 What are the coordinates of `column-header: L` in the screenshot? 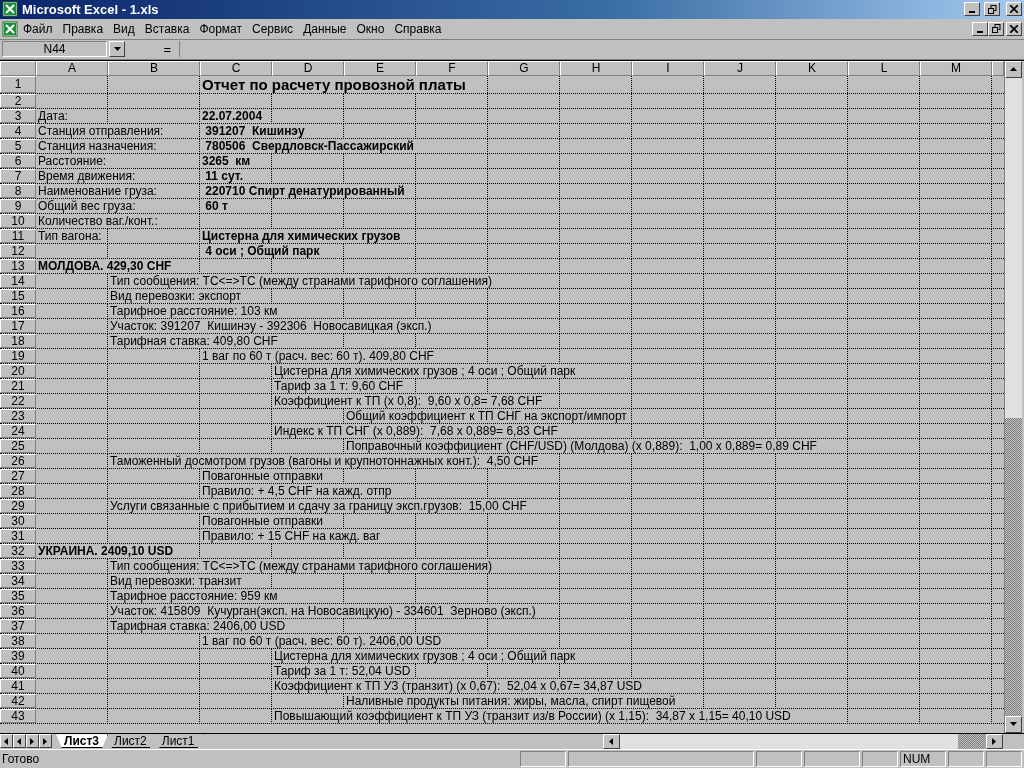 It's located at (884, 68).